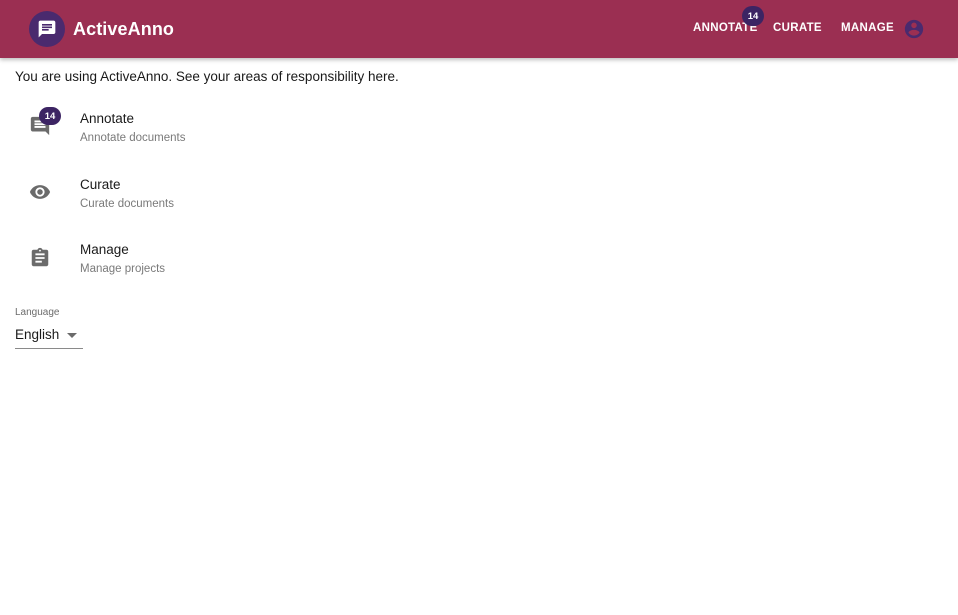 The width and height of the screenshot is (958, 615). I want to click on account-circle-icon, so click(914, 29).